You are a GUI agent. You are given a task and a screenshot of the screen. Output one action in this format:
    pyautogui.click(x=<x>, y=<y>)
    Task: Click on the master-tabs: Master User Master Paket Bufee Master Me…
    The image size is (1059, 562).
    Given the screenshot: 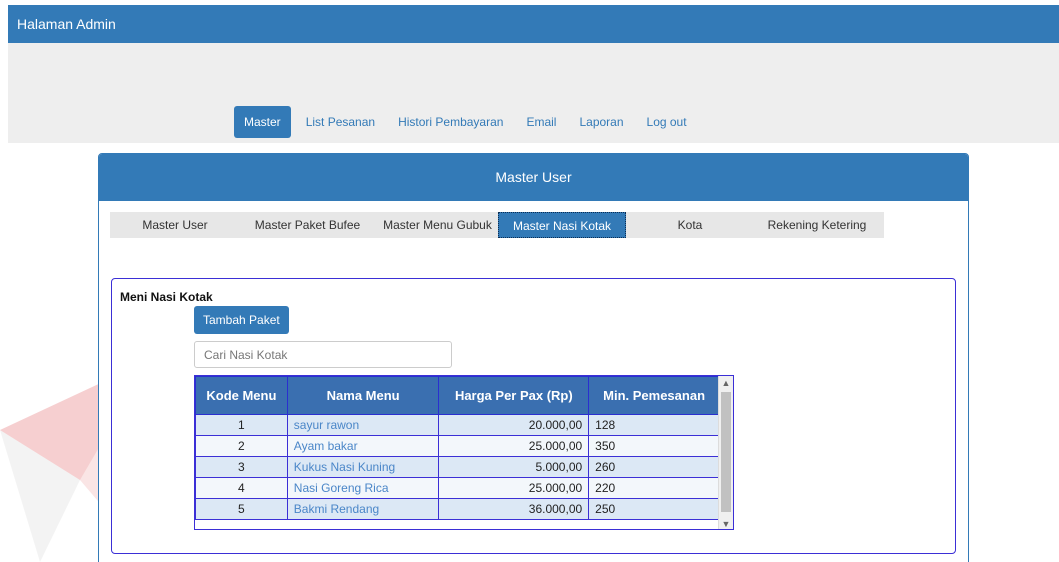 What is the action you would take?
    pyautogui.click(x=497, y=225)
    